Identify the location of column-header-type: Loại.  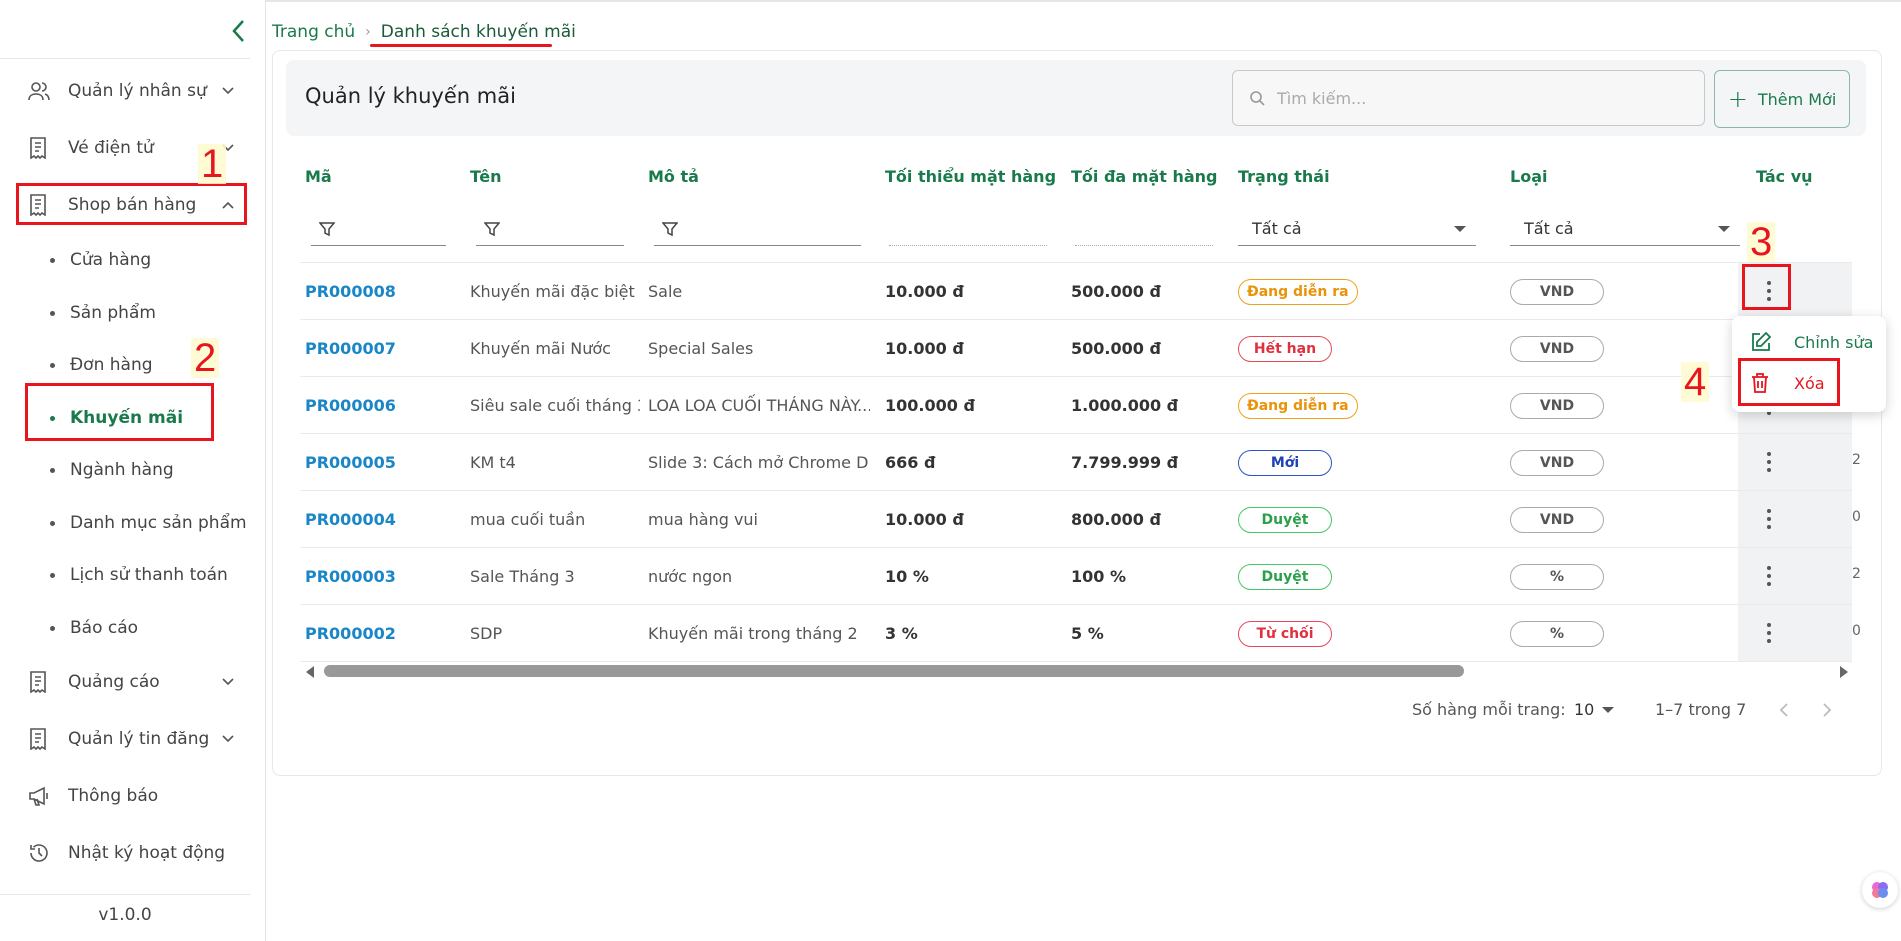
(1528, 176).